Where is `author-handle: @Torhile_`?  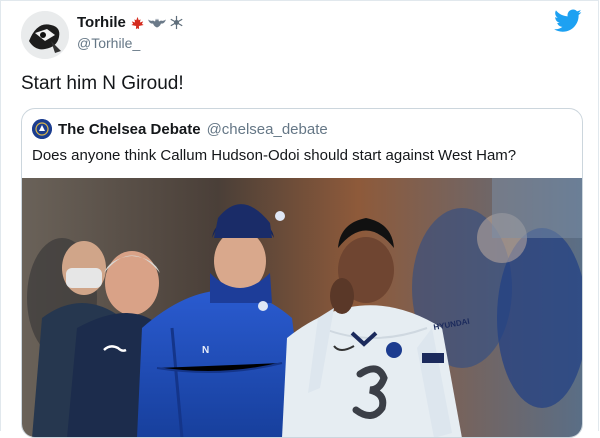 author-handle: @Torhile_ is located at coordinates (108, 43).